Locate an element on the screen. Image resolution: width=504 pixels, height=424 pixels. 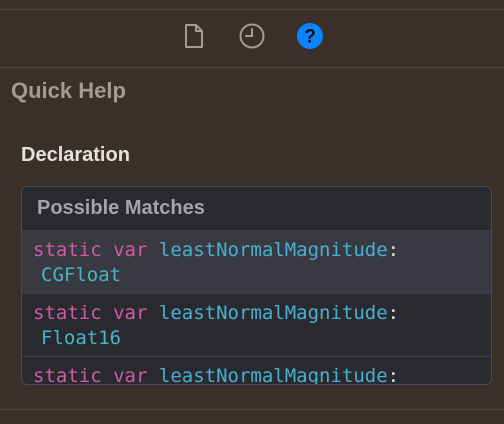
tab-history-inspector is located at coordinates (252, 38).